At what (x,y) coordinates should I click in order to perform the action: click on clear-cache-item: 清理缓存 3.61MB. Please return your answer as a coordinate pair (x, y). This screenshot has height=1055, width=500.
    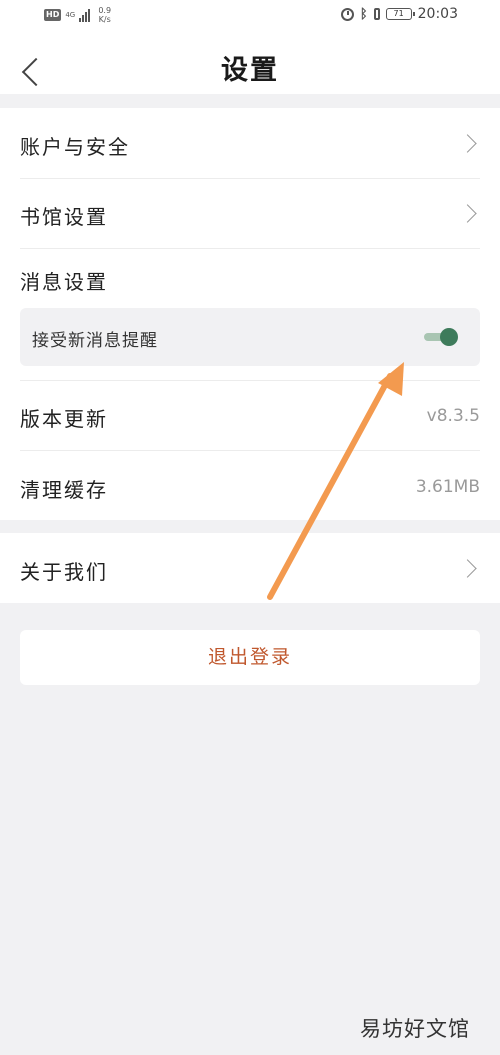
    Looking at the image, I should click on (250, 485).